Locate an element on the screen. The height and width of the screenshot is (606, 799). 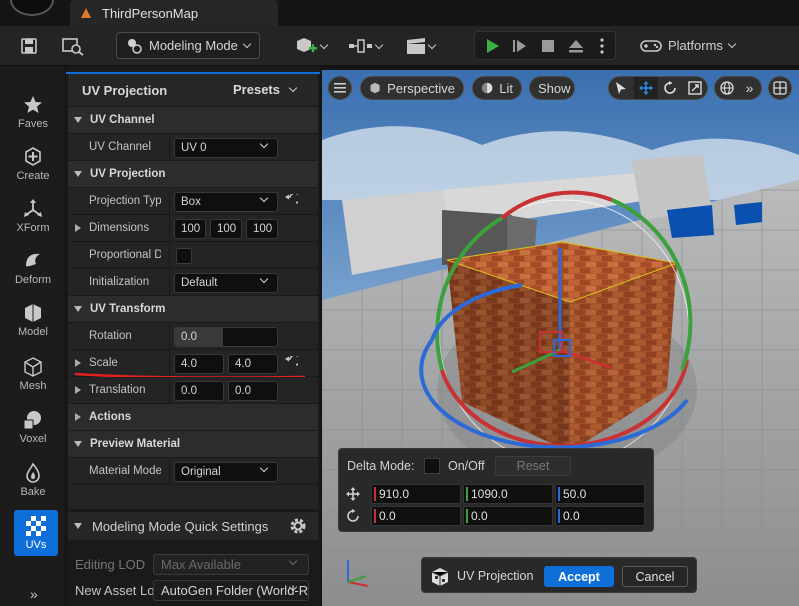
clapperboard-icon is located at coordinates (416, 46).